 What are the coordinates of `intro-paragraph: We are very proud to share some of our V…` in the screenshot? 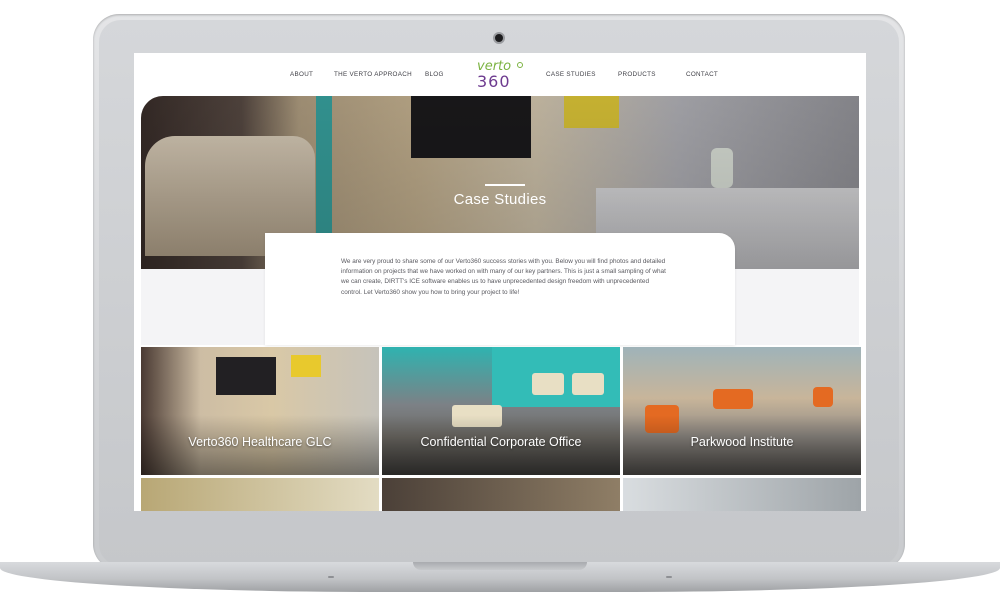 It's located at (503, 277).